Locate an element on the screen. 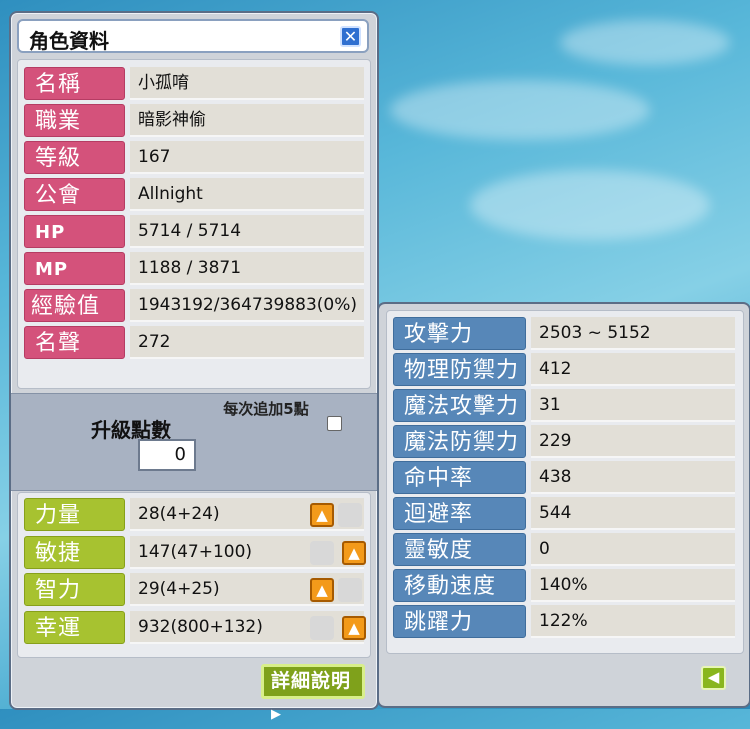 The width and height of the screenshot is (750, 729). info-row-guild: 公會 Allnight is located at coordinates (194, 195).